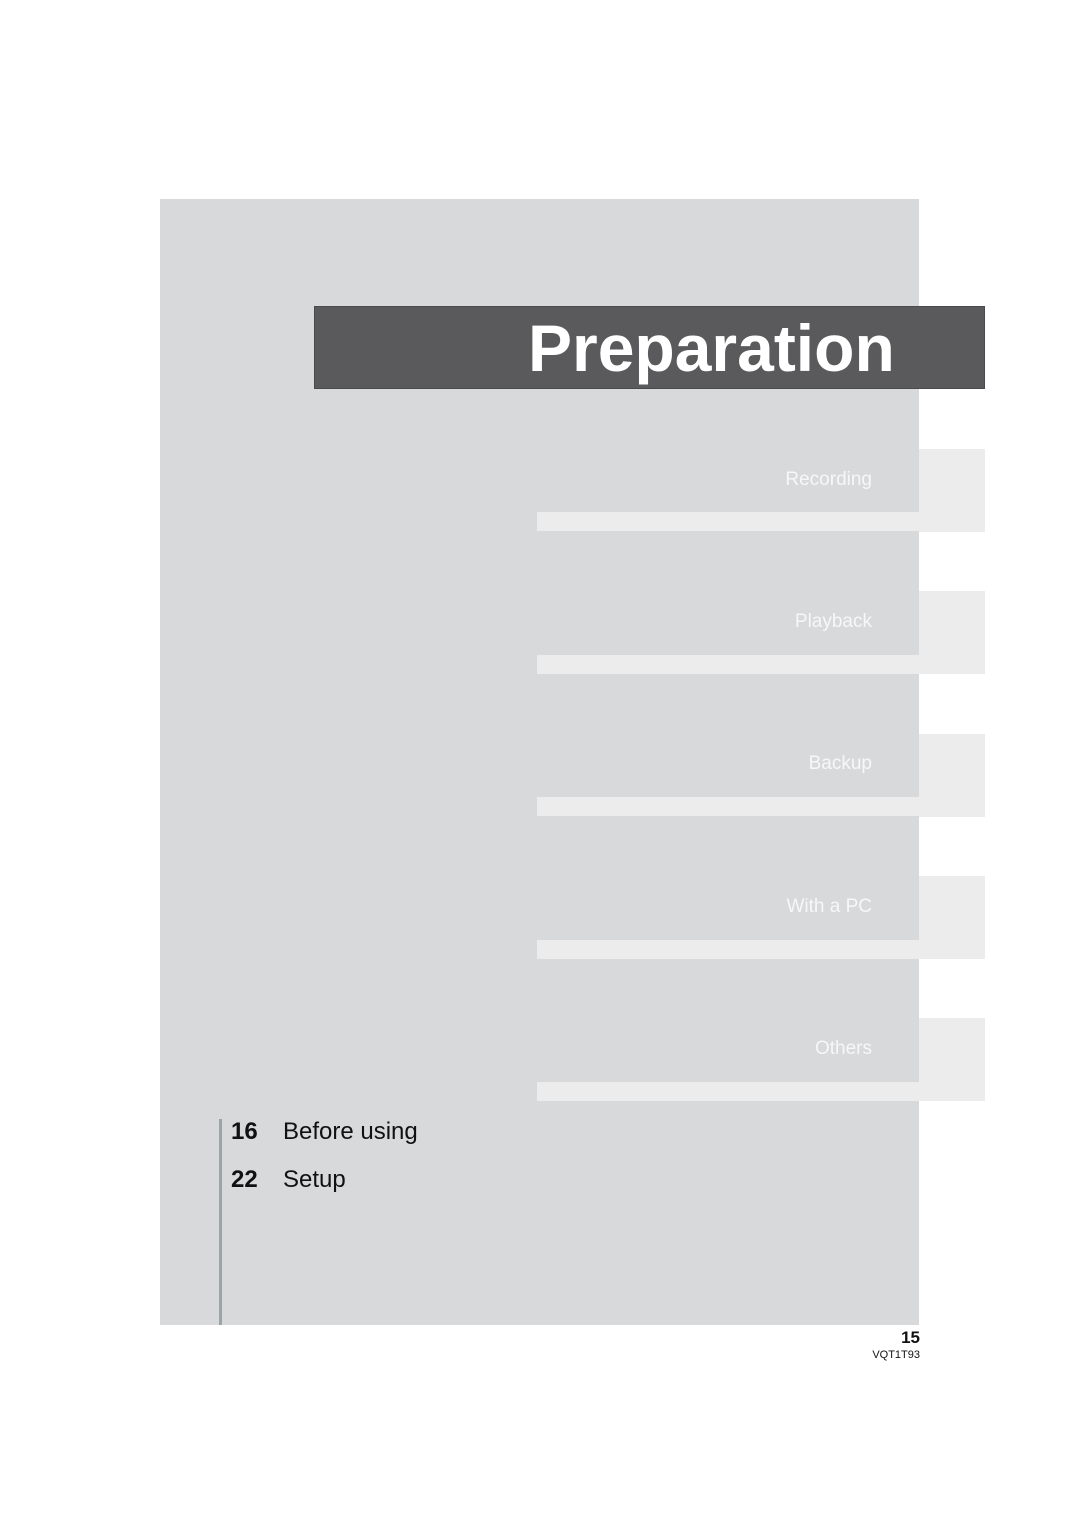 The width and height of the screenshot is (1080, 1526). What do you see at coordinates (910, 1337) in the screenshot?
I see `page-number: 15` at bounding box center [910, 1337].